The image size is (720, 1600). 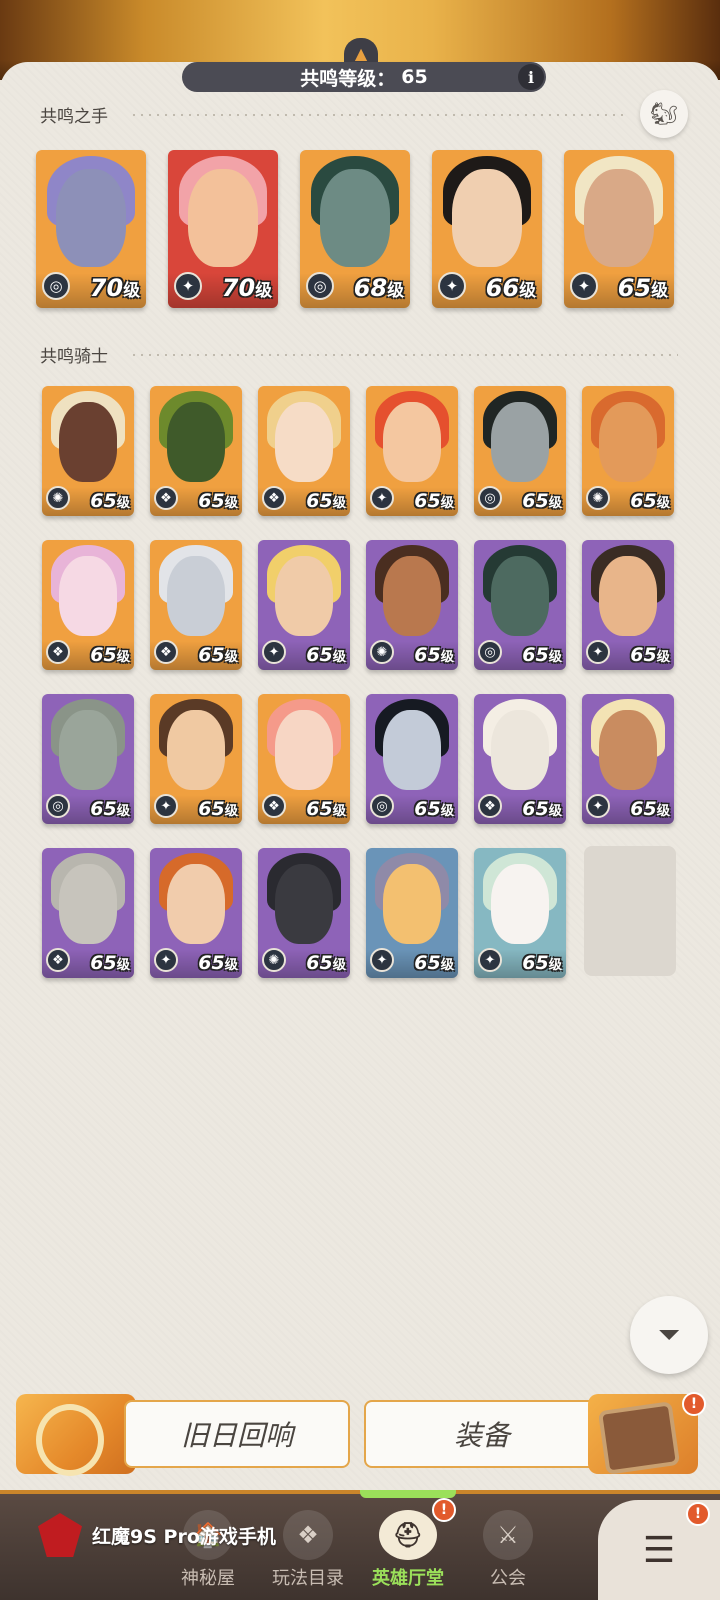 What do you see at coordinates (408, 1555) in the screenshot?
I see `nav-item-hero-hall: ⛑ 英雄厅堂` at bounding box center [408, 1555].